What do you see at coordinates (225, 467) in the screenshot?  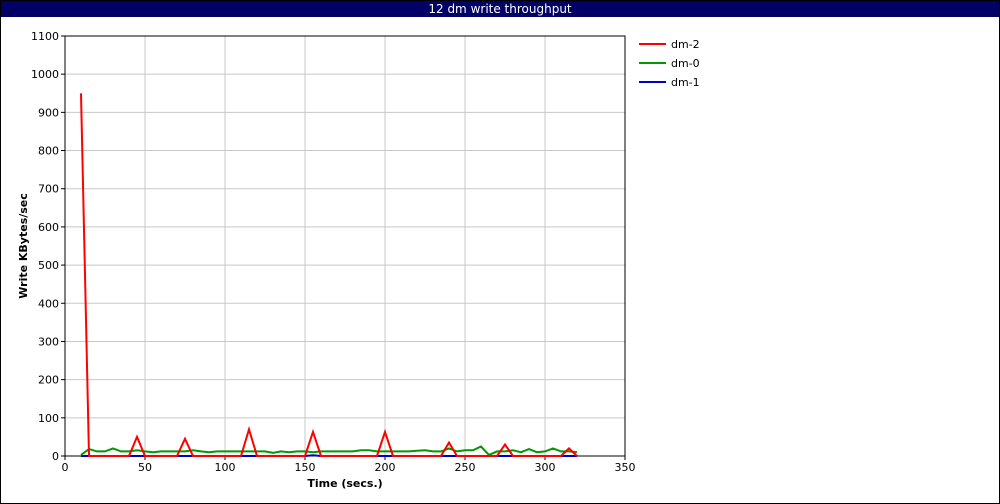 I see `x-tick-label: 100` at bounding box center [225, 467].